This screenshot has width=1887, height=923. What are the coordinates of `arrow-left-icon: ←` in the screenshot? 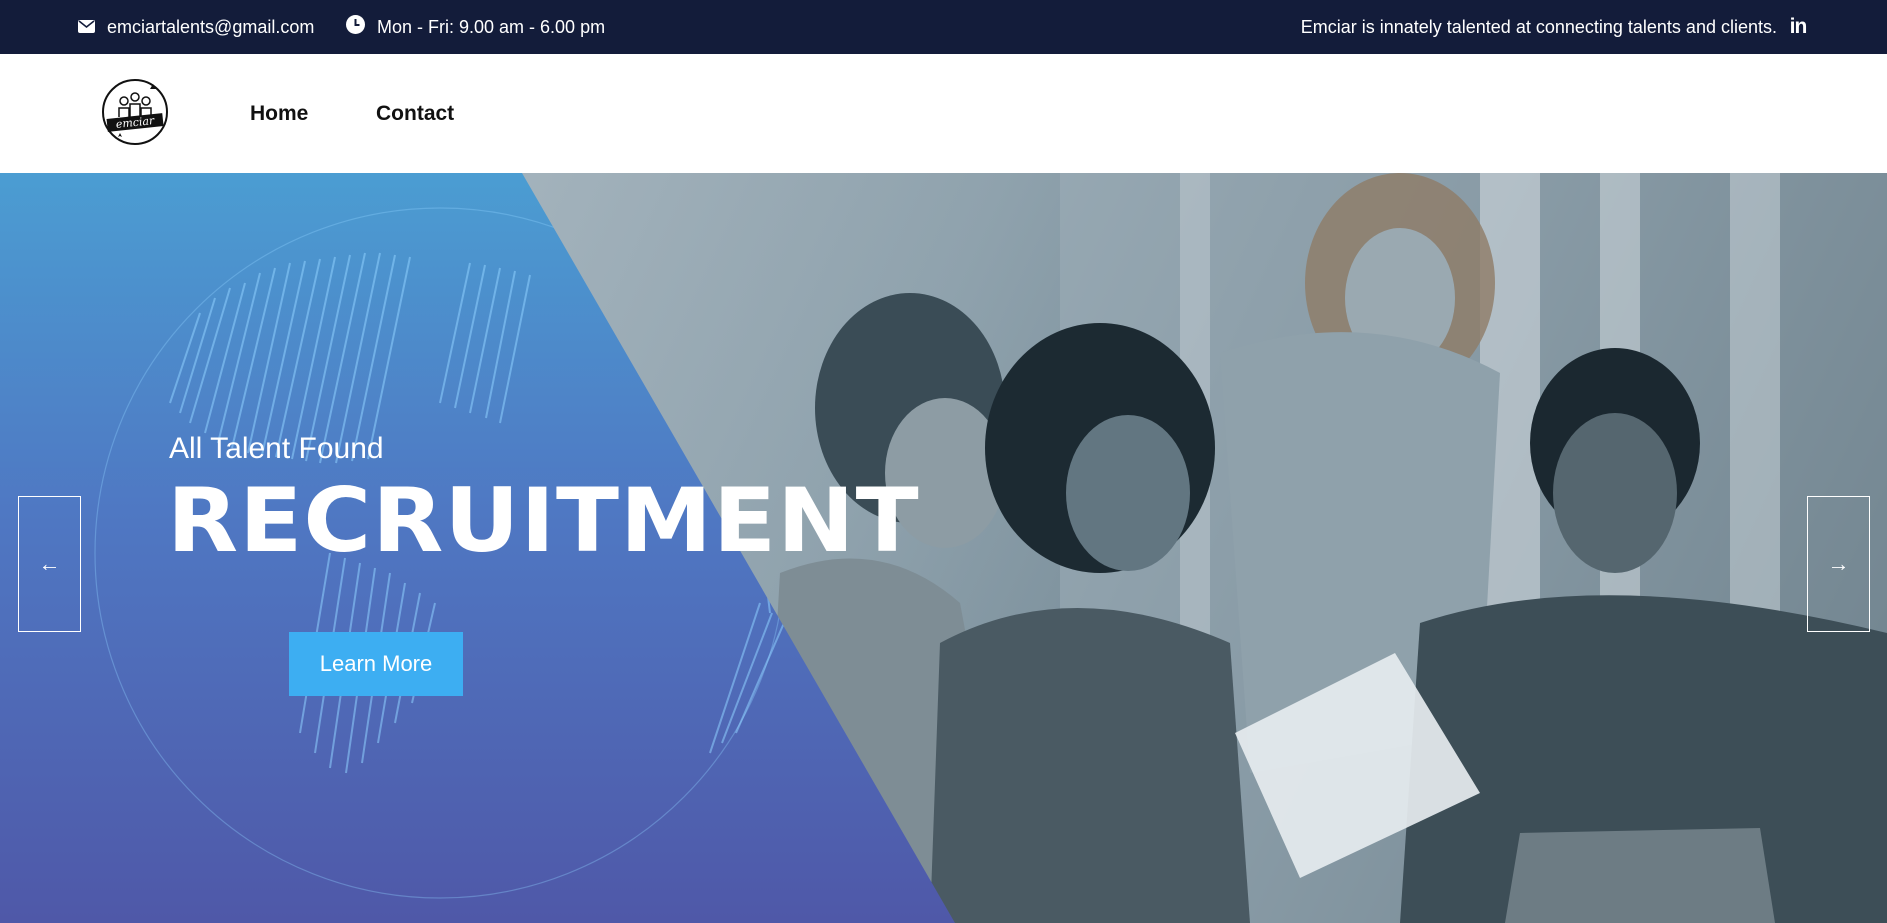 It's located at (49, 563).